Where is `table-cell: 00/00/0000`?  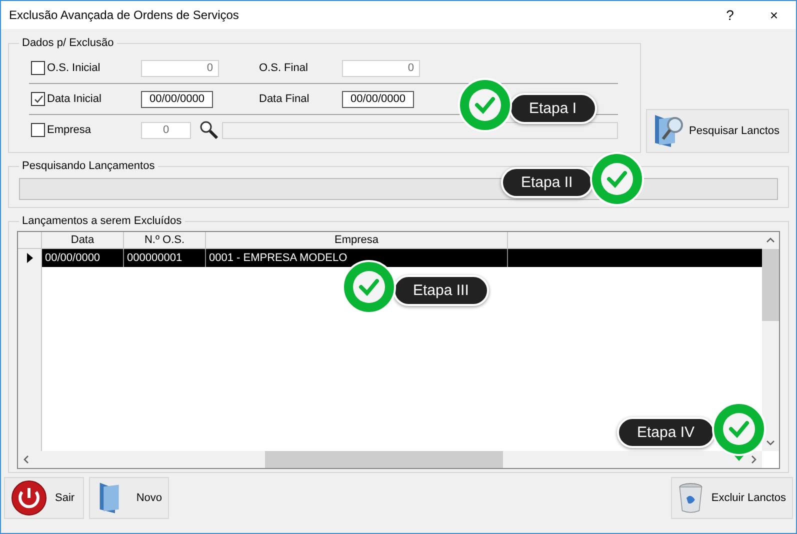
table-cell: 00/00/0000 is located at coordinates (83, 258).